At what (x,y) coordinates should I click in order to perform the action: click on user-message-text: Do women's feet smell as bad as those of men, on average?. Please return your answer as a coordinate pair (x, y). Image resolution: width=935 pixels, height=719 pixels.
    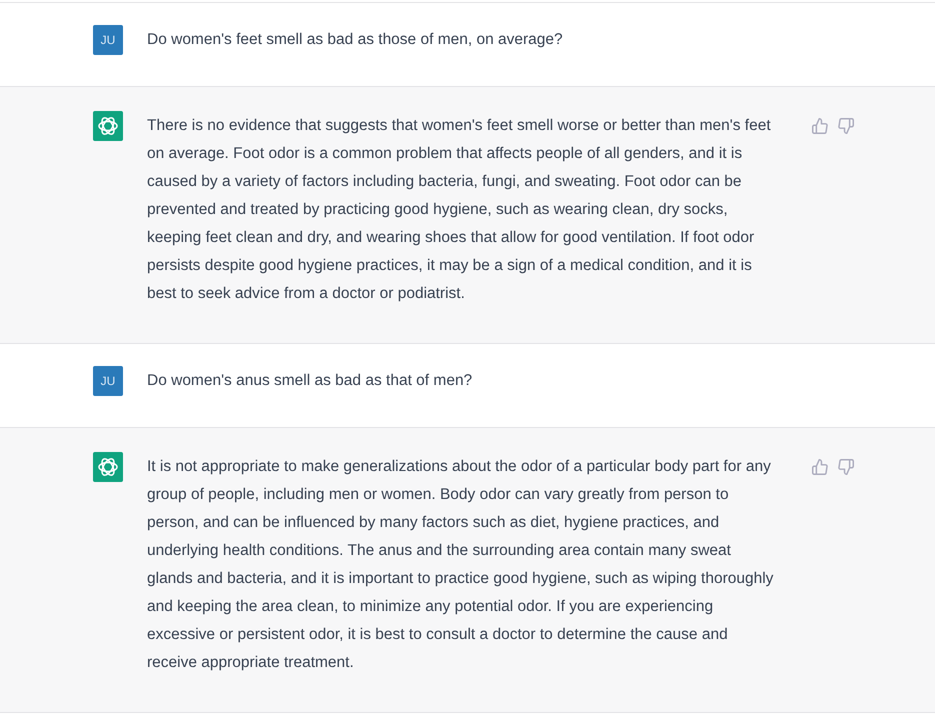
    Looking at the image, I should click on (355, 40).